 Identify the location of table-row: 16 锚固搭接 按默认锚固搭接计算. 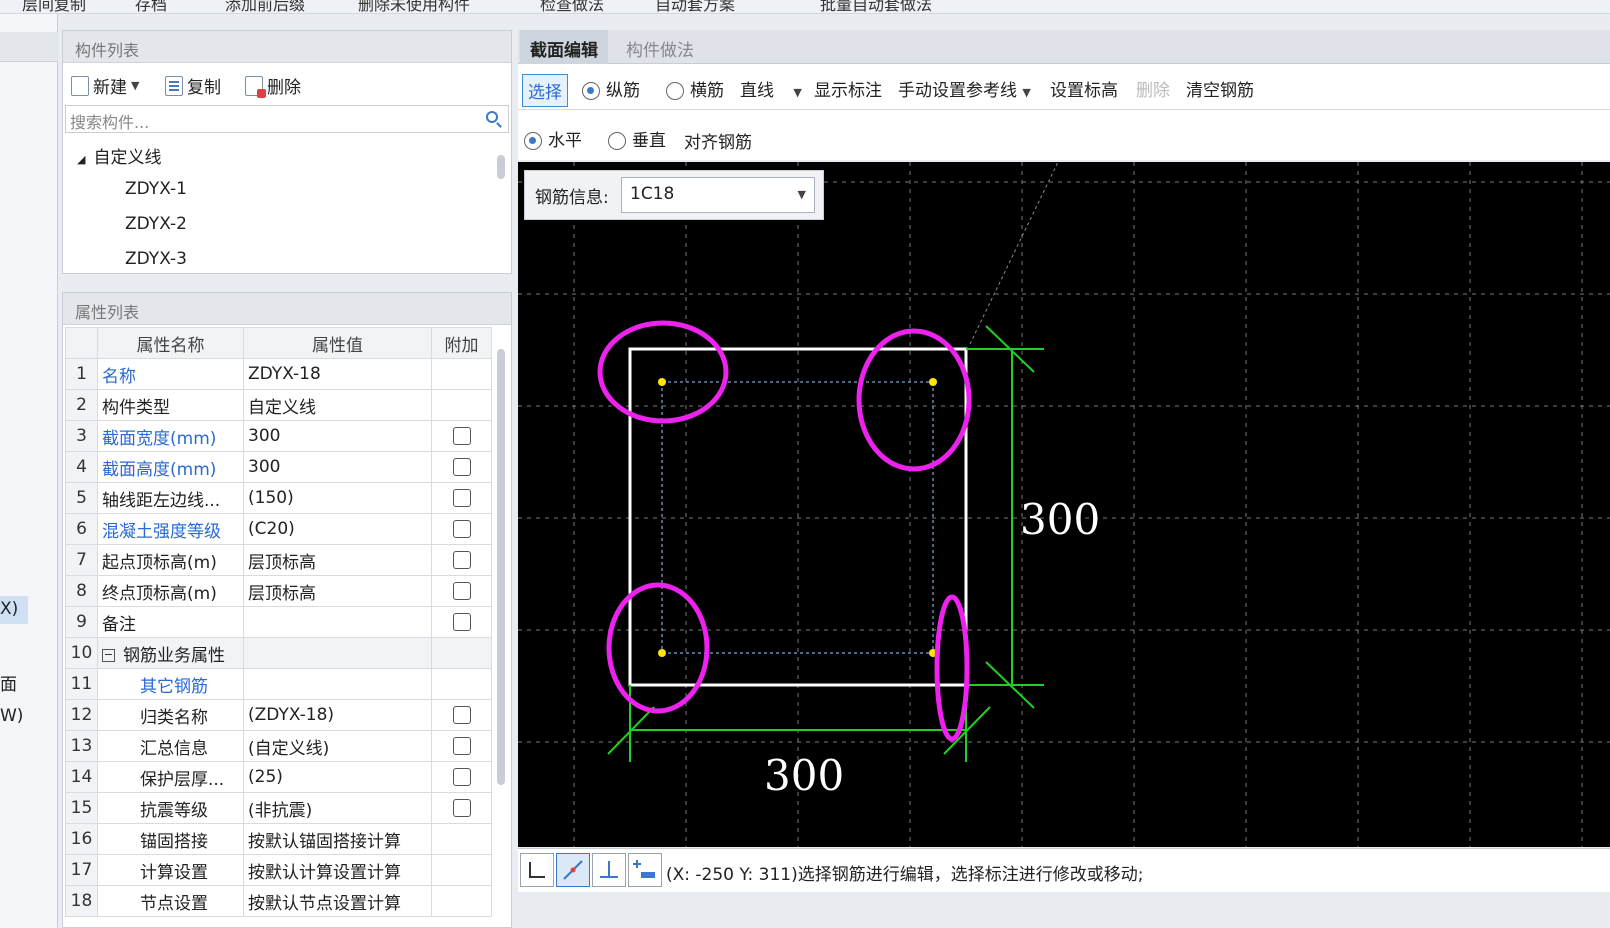
(278, 839).